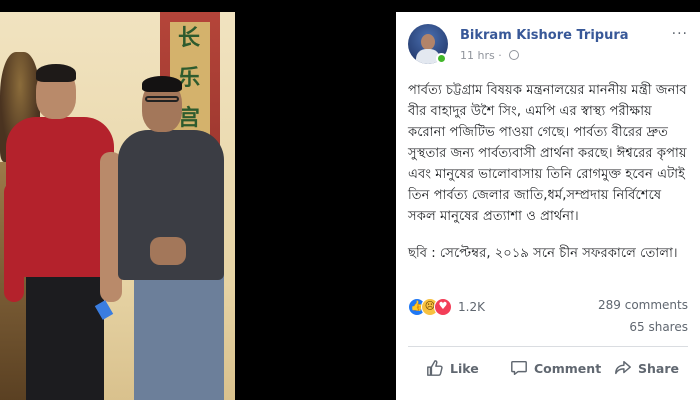 The width and height of the screenshot is (700, 400). What do you see at coordinates (443, 307) in the screenshot?
I see `love-reaction-icon: ♥` at bounding box center [443, 307].